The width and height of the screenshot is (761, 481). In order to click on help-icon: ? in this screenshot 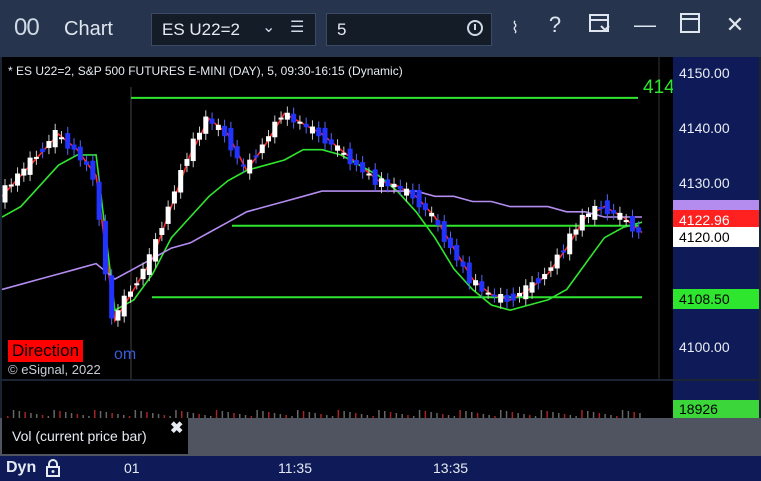, I will do `click(555, 25)`.